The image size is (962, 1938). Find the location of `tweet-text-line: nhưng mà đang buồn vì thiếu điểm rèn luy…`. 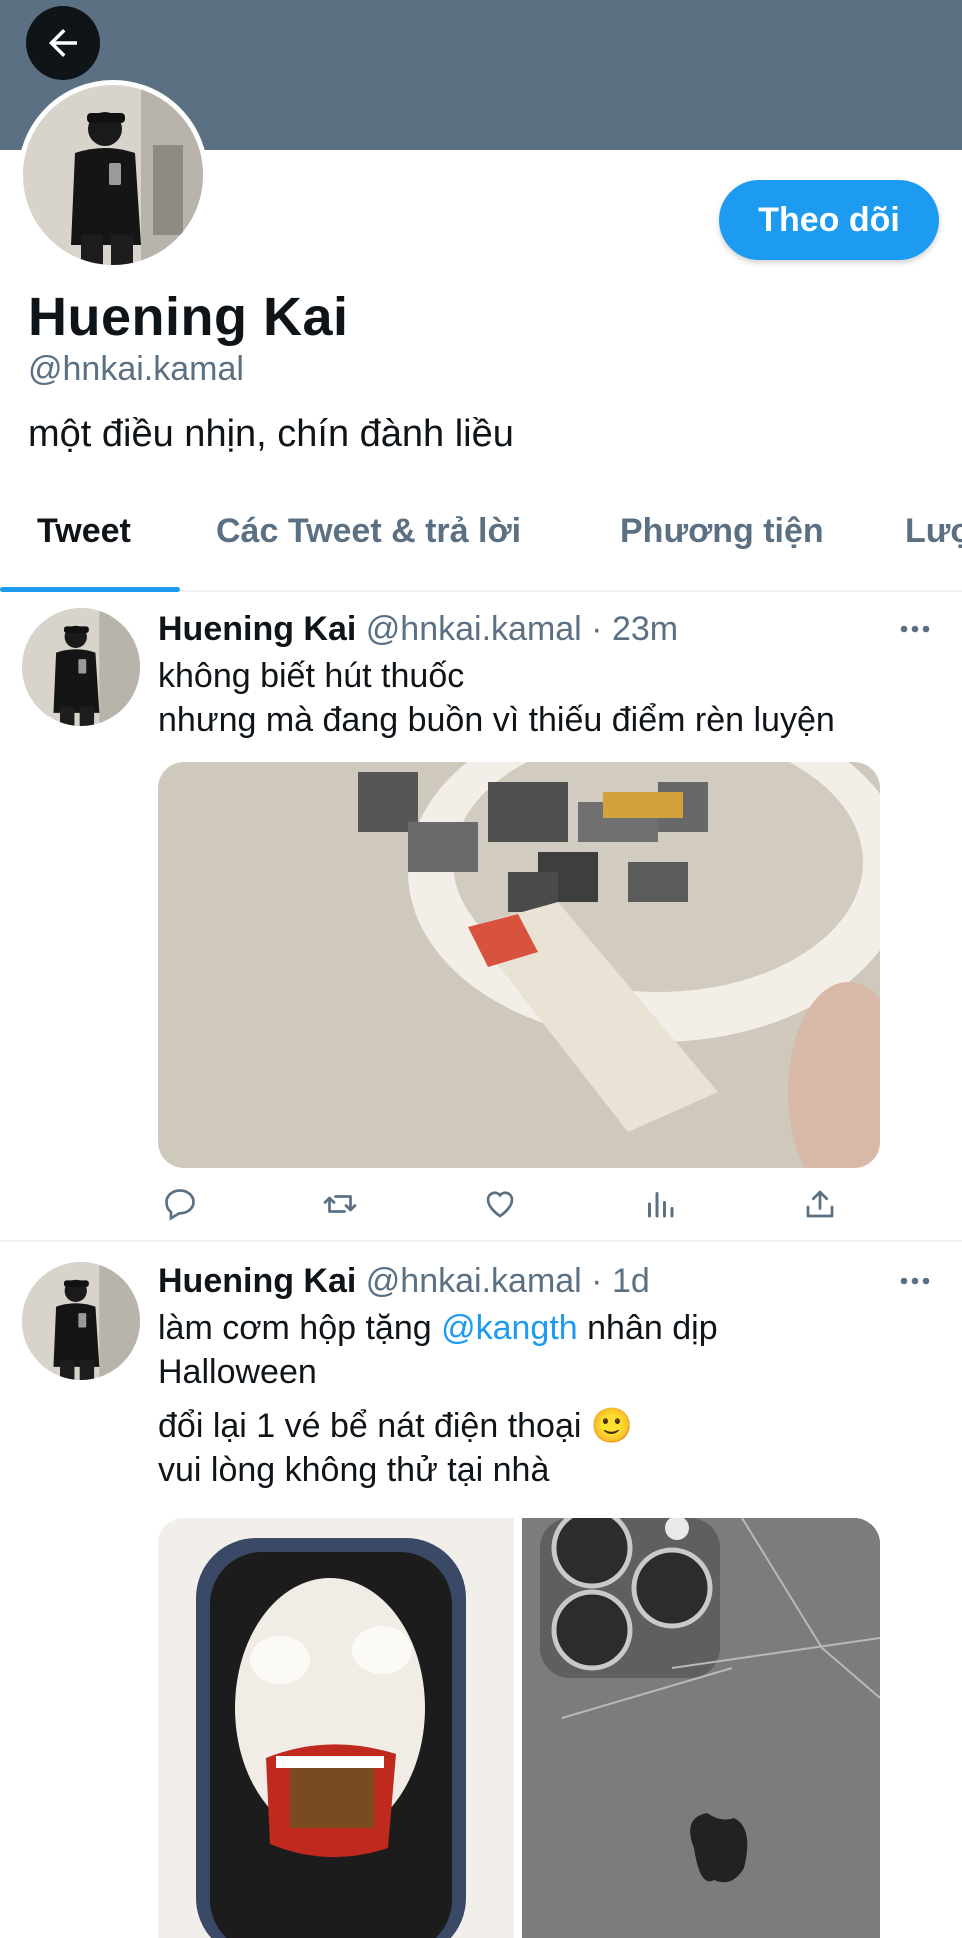

tweet-text-line: nhưng mà đang buồn vì thiếu điểm rèn luy… is located at coordinates (496, 720).